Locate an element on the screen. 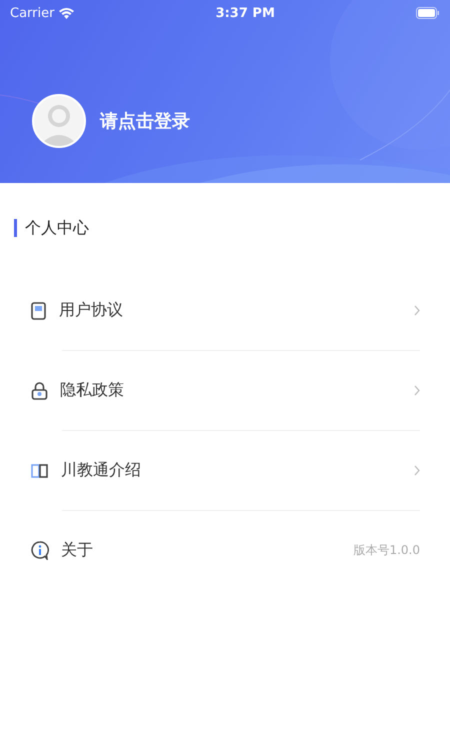 The image size is (450, 730). menu-item: 川教通介绍 is located at coordinates (225, 470).